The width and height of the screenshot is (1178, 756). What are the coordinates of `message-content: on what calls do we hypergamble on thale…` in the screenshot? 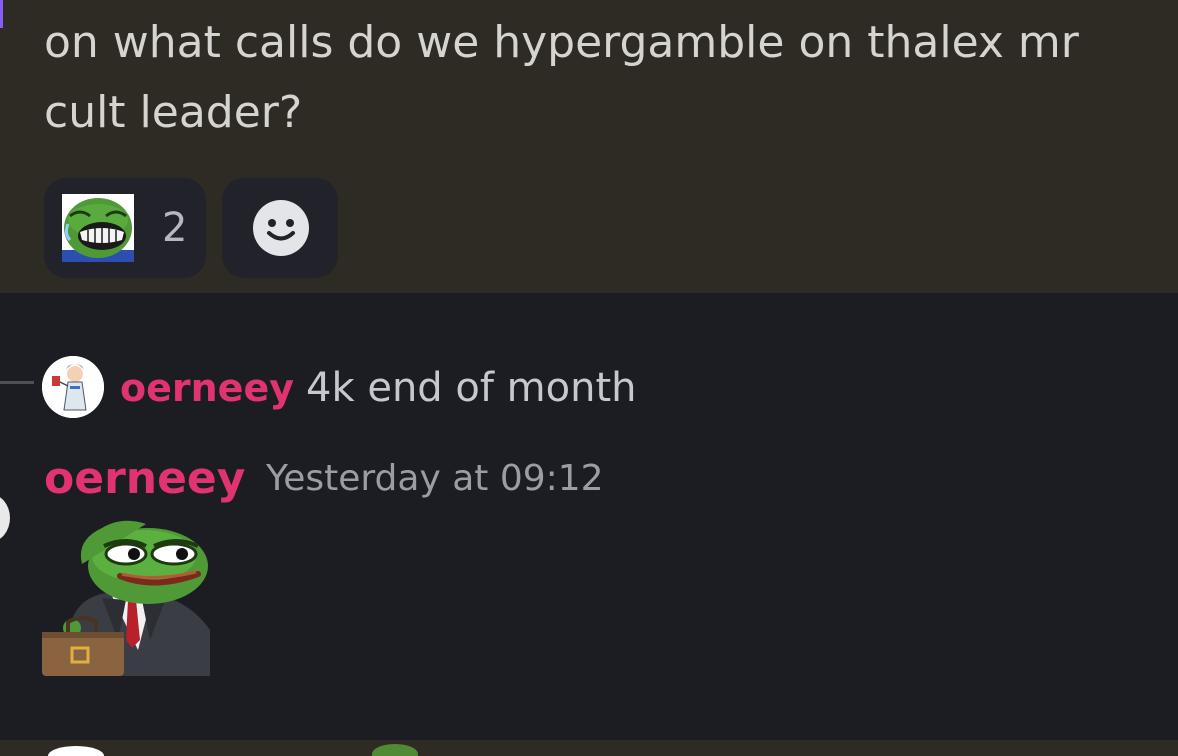 It's located at (561, 77).